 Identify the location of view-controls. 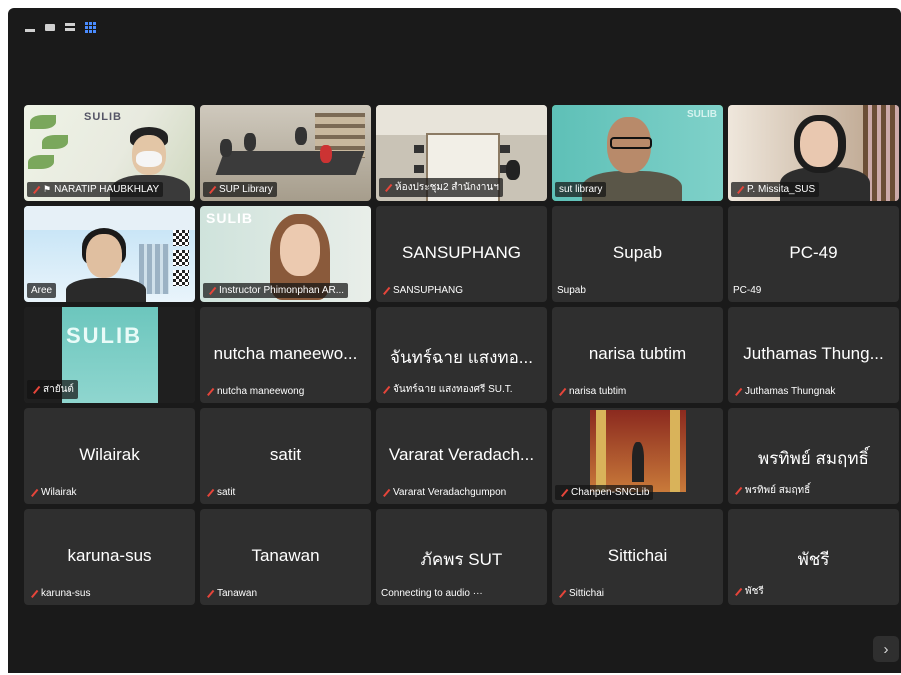
(60, 27).